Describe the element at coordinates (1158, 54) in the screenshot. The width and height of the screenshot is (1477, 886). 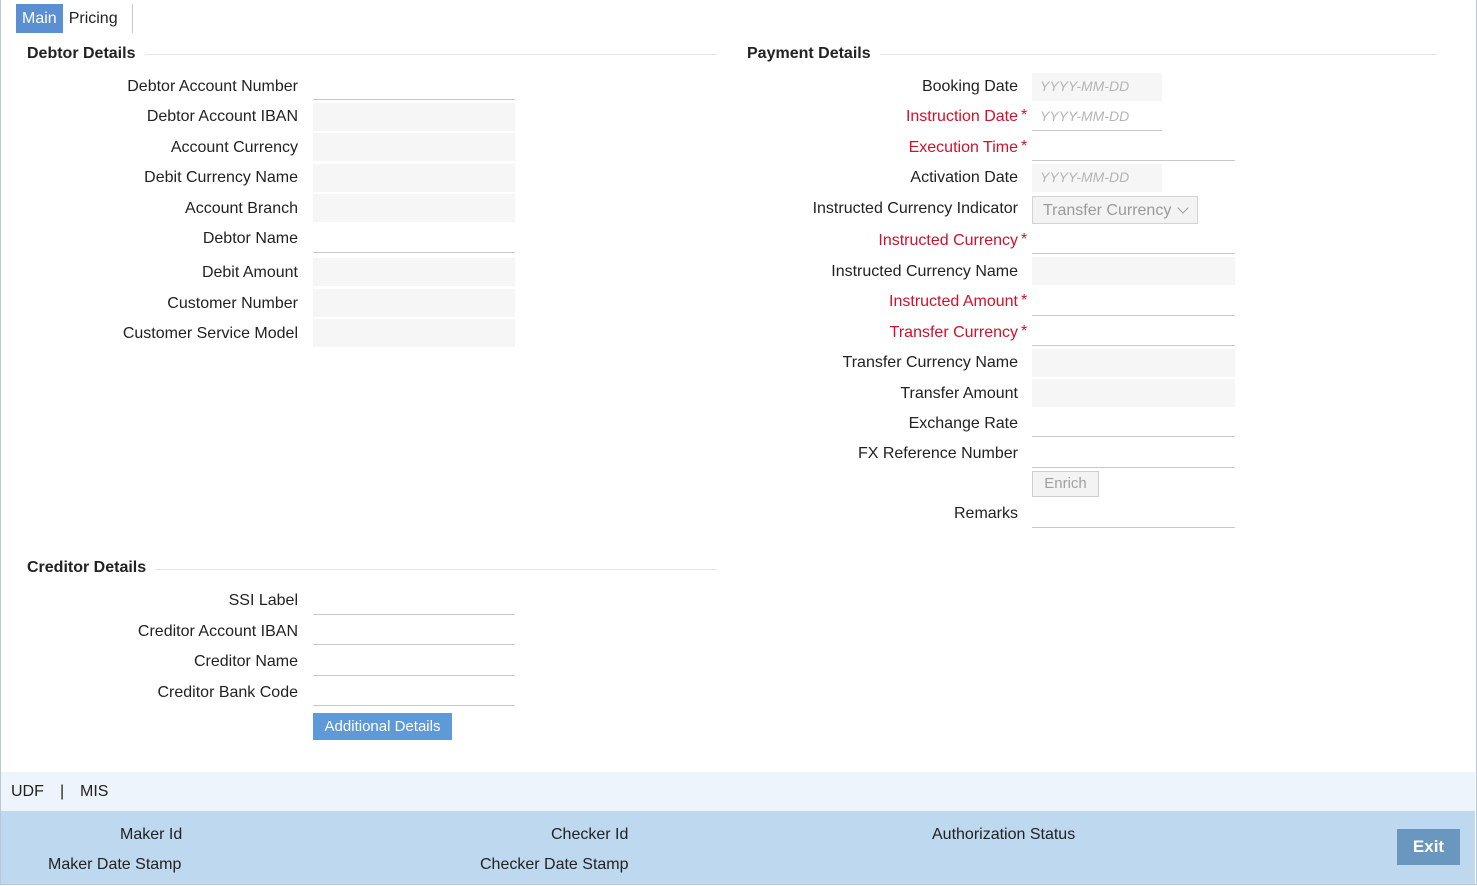
I see `payment-section-rule` at that location.